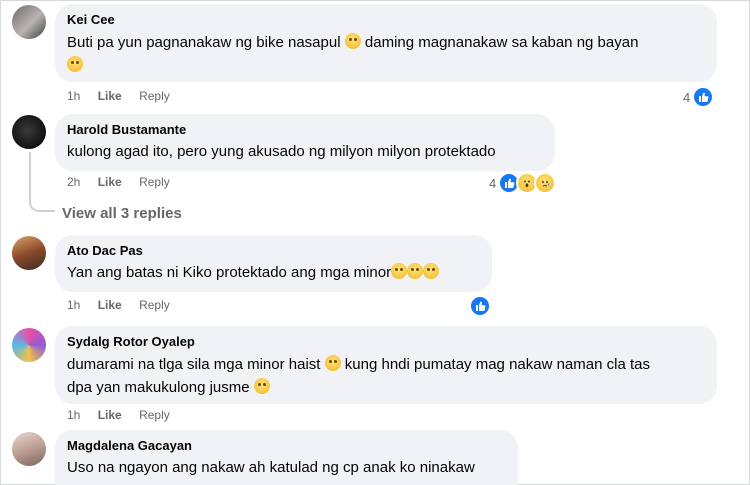  I want to click on comment-author: Harold Bustamante, so click(305, 130).